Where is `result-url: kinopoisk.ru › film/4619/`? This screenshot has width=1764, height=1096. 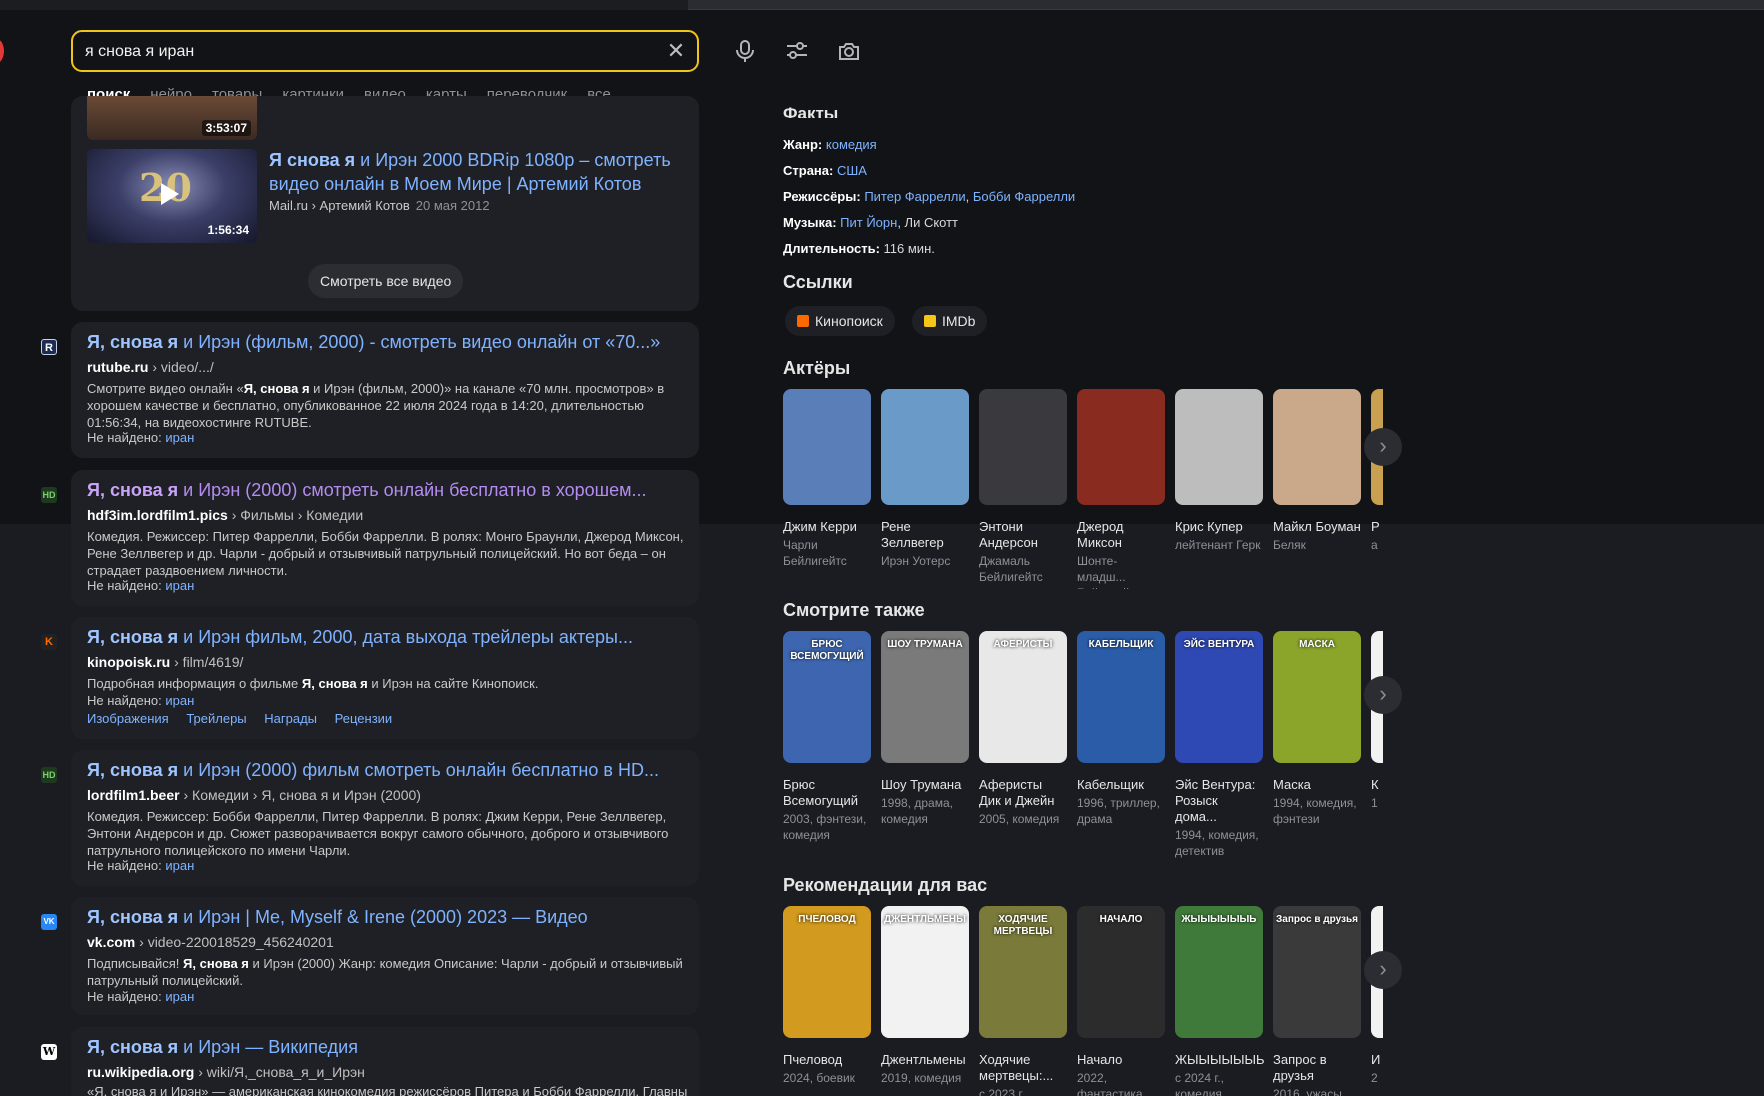
result-url: kinopoisk.ru › film/4619/ is located at coordinates (165, 662).